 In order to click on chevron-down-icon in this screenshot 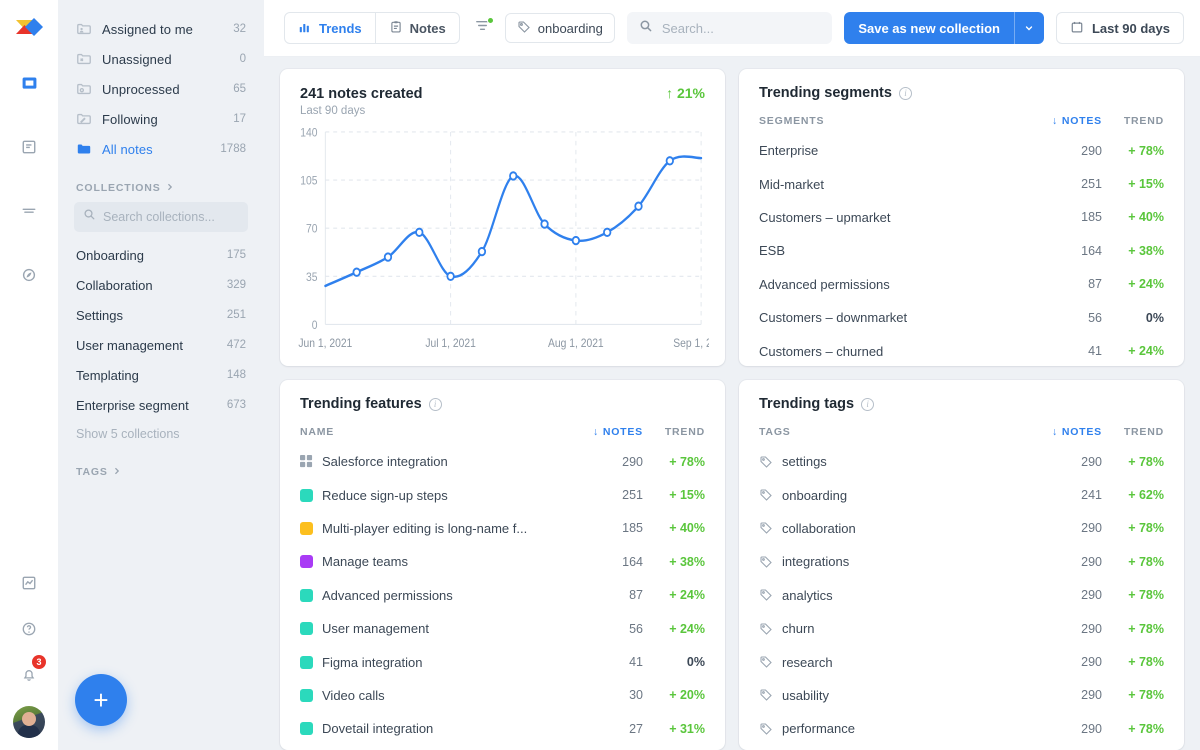, I will do `click(1029, 28)`.